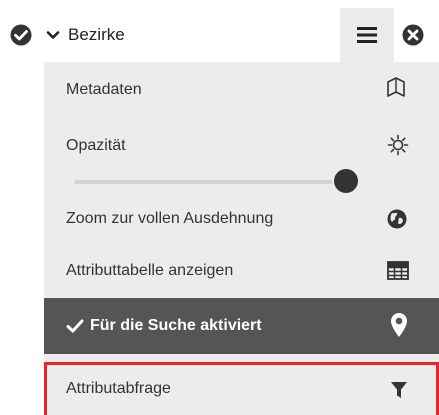  I want to click on map-marker-icon, so click(399, 325).